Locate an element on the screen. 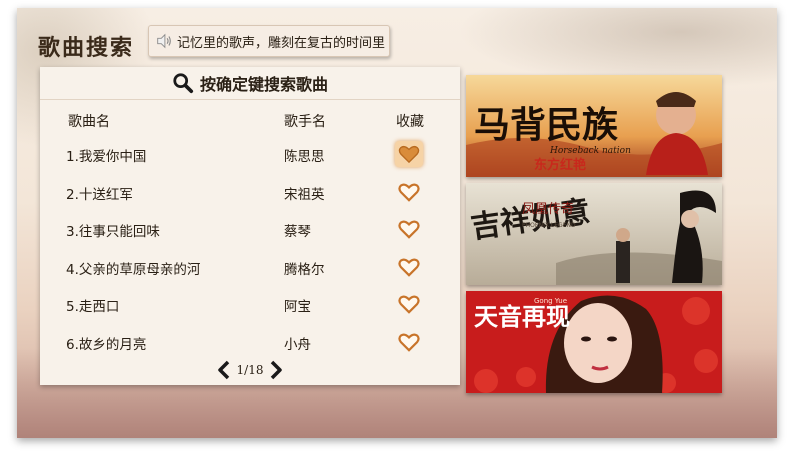 The width and height of the screenshot is (799, 471). singer-name: 腾格尔 is located at coordinates (304, 269).